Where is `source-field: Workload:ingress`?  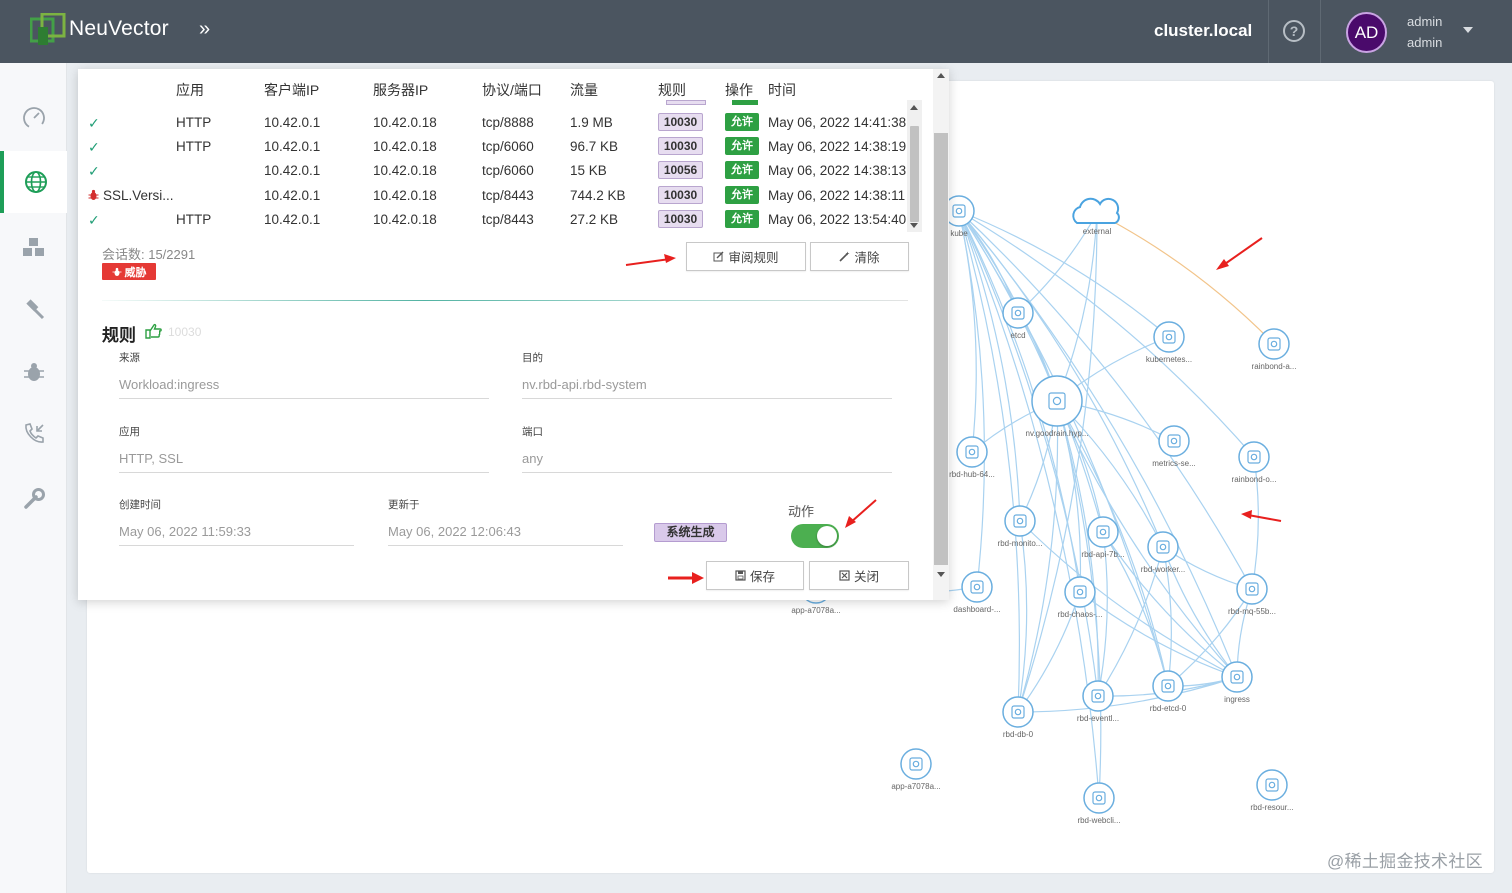 source-field: Workload:ingress is located at coordinates (304, 388).